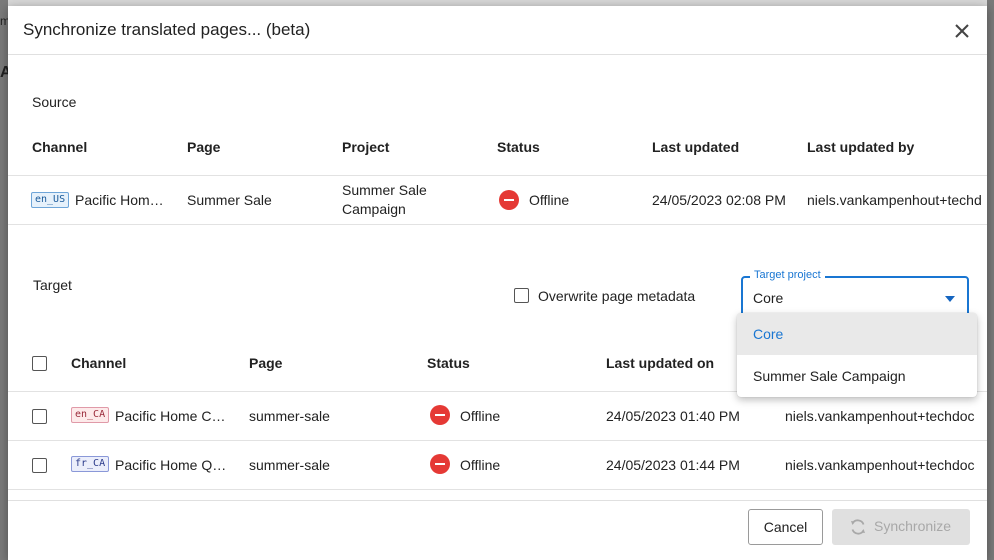 This screenshot has height=560, width=994. What do you see at coordinates (617, 296) in the screenshot?
I see `overwrite-metadata-label: Overwrite page metadata` at bounding box center [617, 296].